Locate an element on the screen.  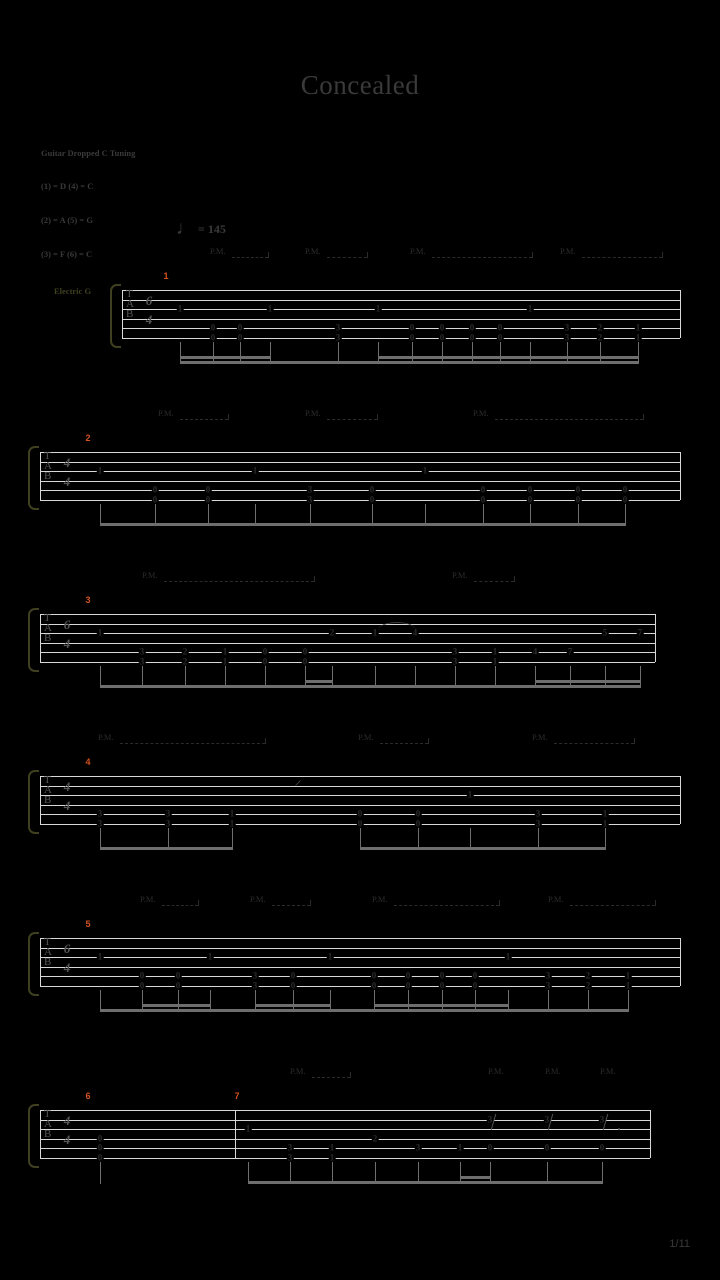
measure-number: 7 is located at coordinates (237, 1096).